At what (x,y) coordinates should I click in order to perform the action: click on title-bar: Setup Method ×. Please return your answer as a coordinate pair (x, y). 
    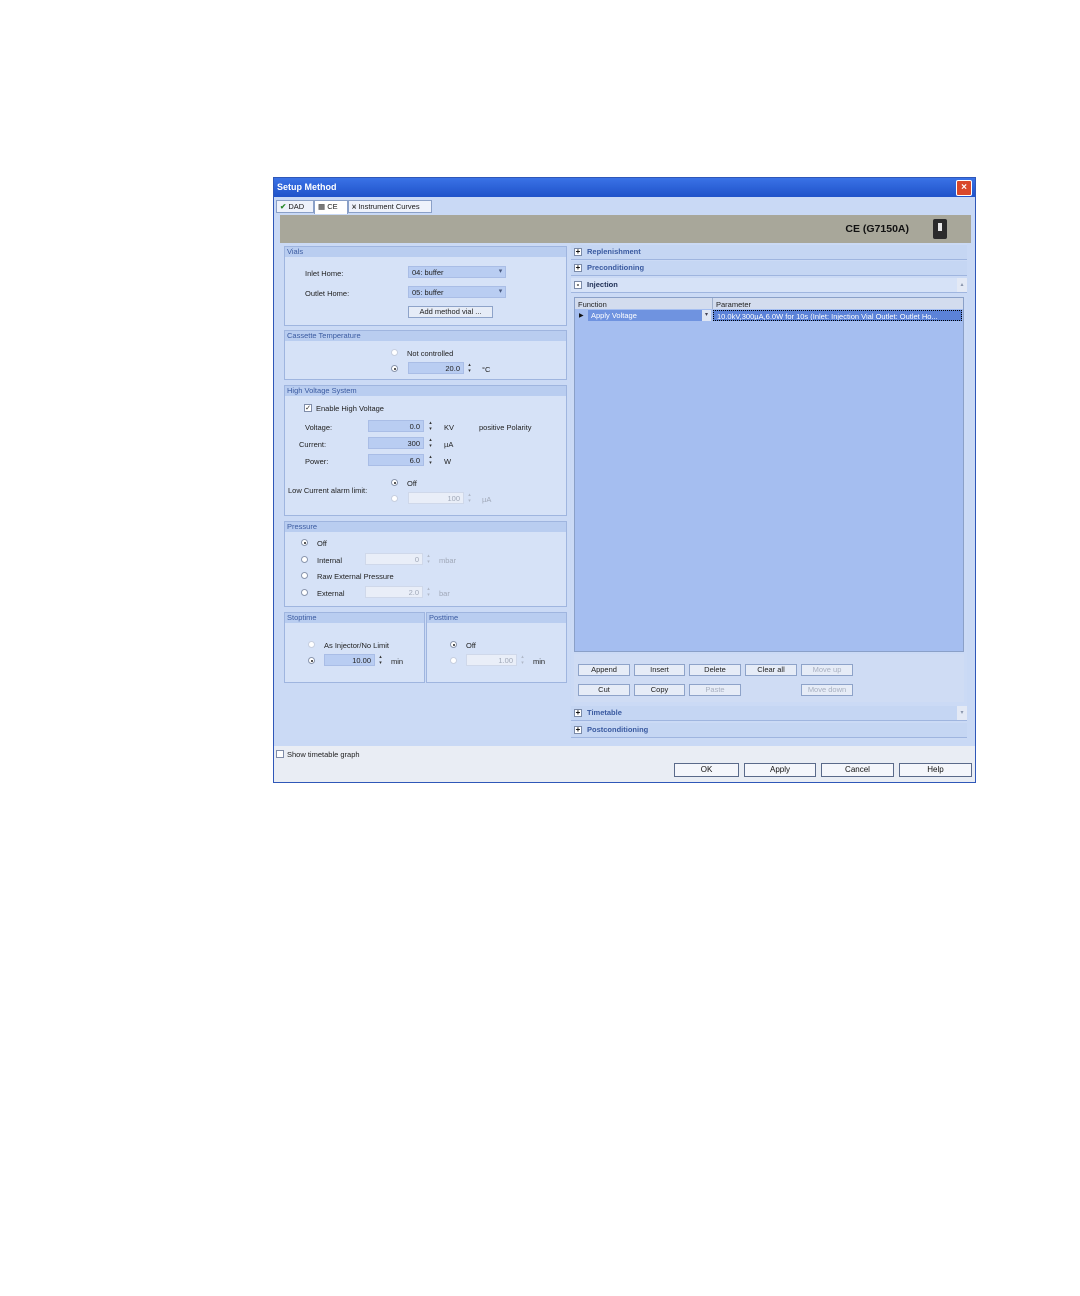
    Looking at the image, I should click on (624, 187).